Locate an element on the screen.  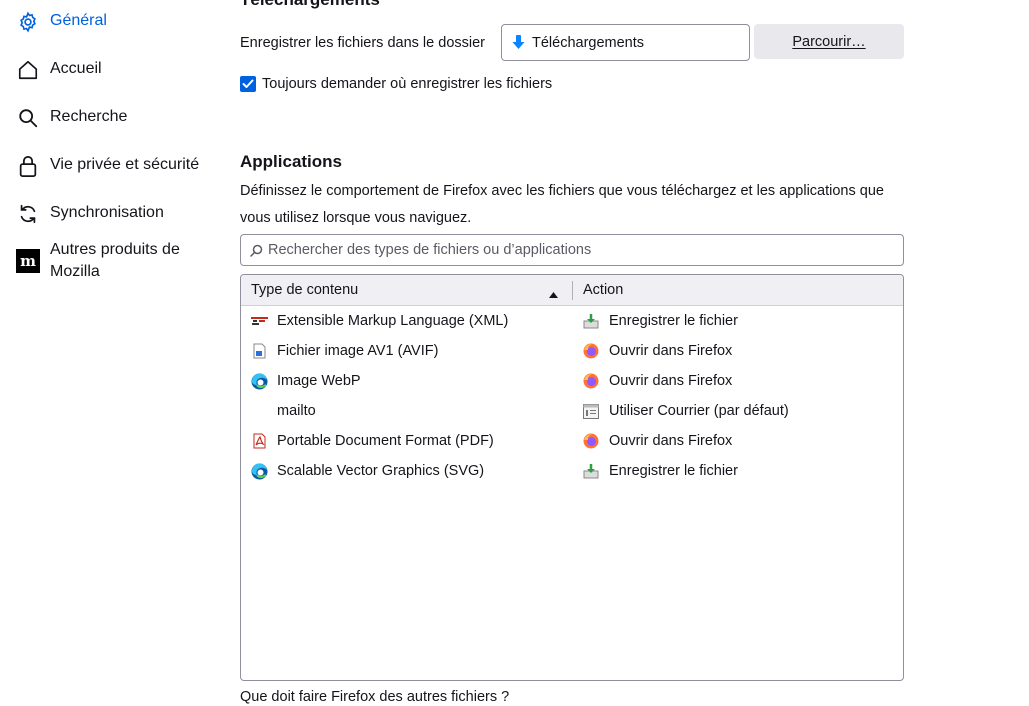
content-type-label: Image WebP is located at coordinates (319, 381).